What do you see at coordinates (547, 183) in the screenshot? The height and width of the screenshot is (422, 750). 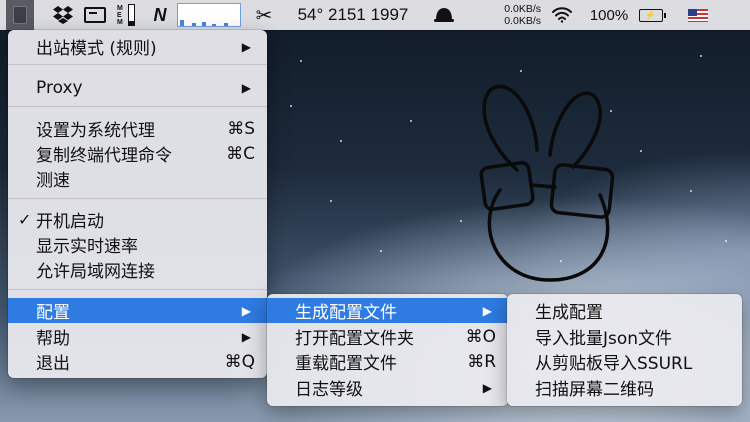 I see `rabbit-logo-icon` at bounding box center [547, 183].